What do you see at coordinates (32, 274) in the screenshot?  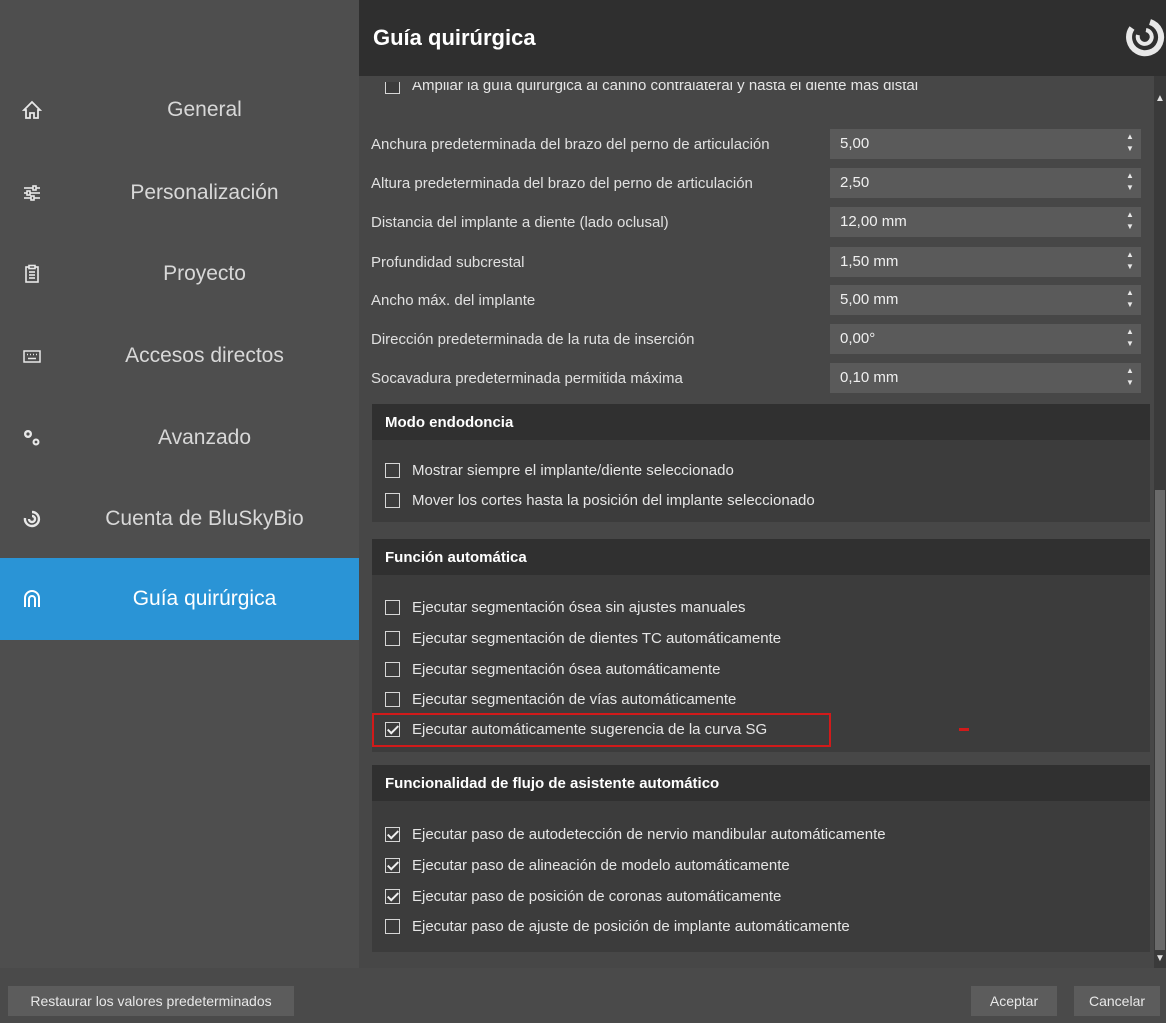 I see `clipboard-icon` at bounding box center [32, 274].